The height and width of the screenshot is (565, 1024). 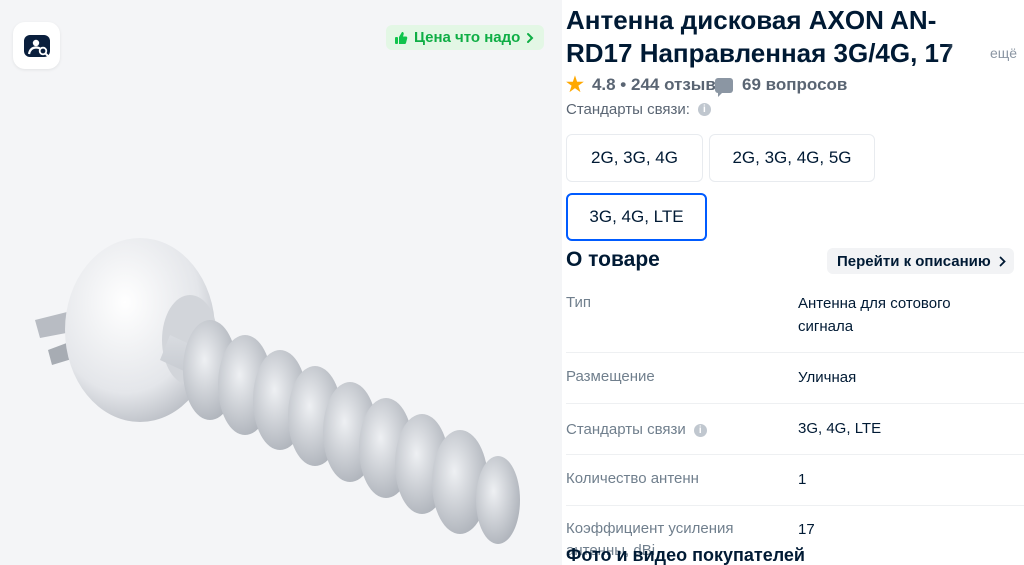 I want to click on spec-value: 1, so click(x=802, y=479).